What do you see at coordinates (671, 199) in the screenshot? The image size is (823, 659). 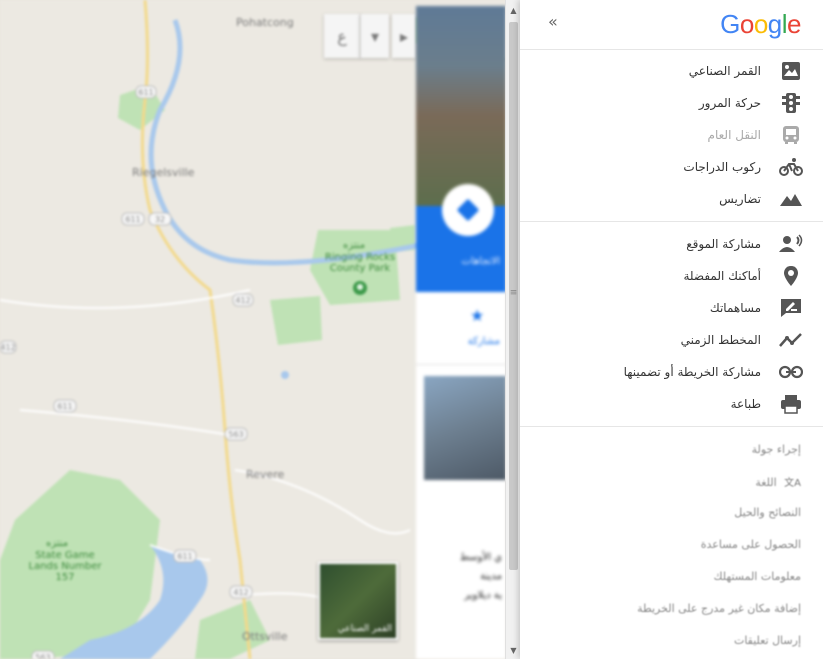 I see `menu-item-terrain: تضاريس` at bounding box center [671, 199].